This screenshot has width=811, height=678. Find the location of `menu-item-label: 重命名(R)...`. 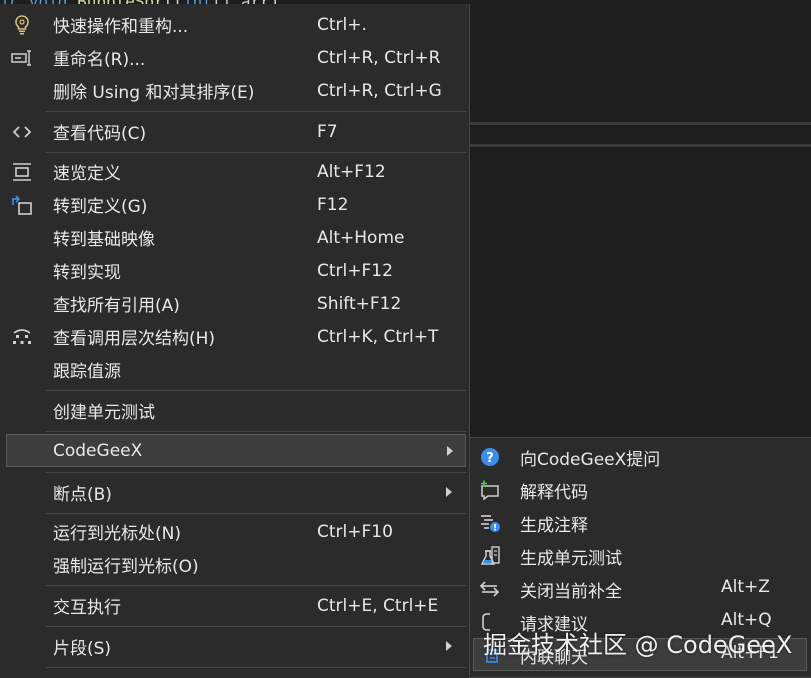

menu-item-label: 重命名(R)... is located at coordinates (99, 60).